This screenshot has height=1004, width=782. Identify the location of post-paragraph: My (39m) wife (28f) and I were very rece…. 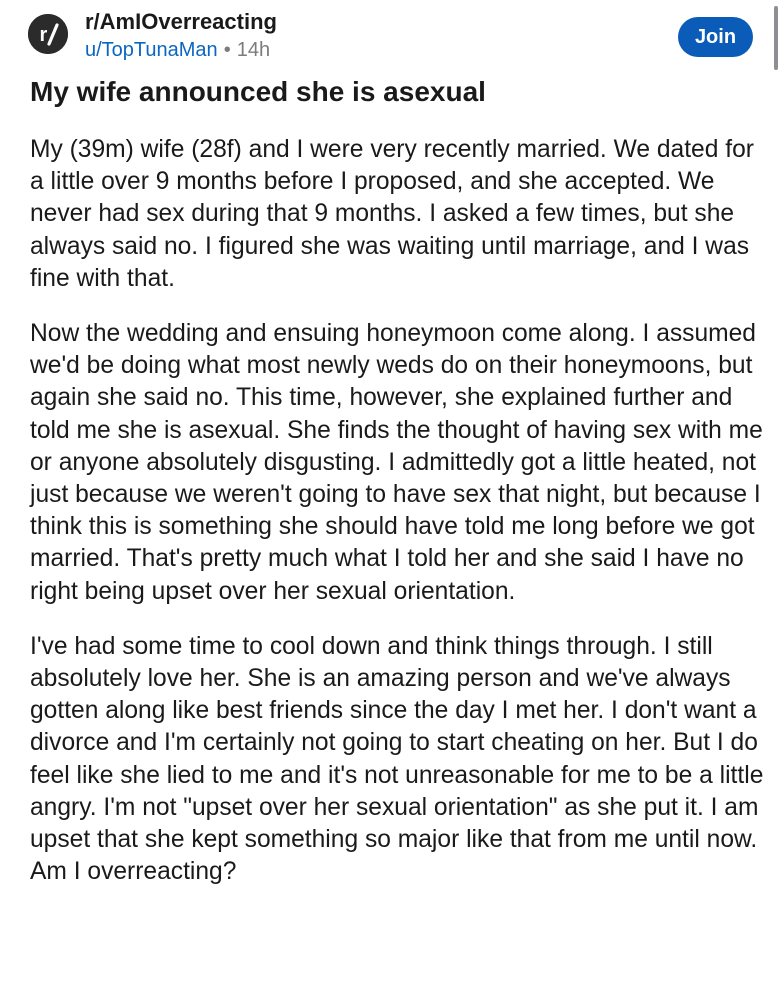
(392, 214).